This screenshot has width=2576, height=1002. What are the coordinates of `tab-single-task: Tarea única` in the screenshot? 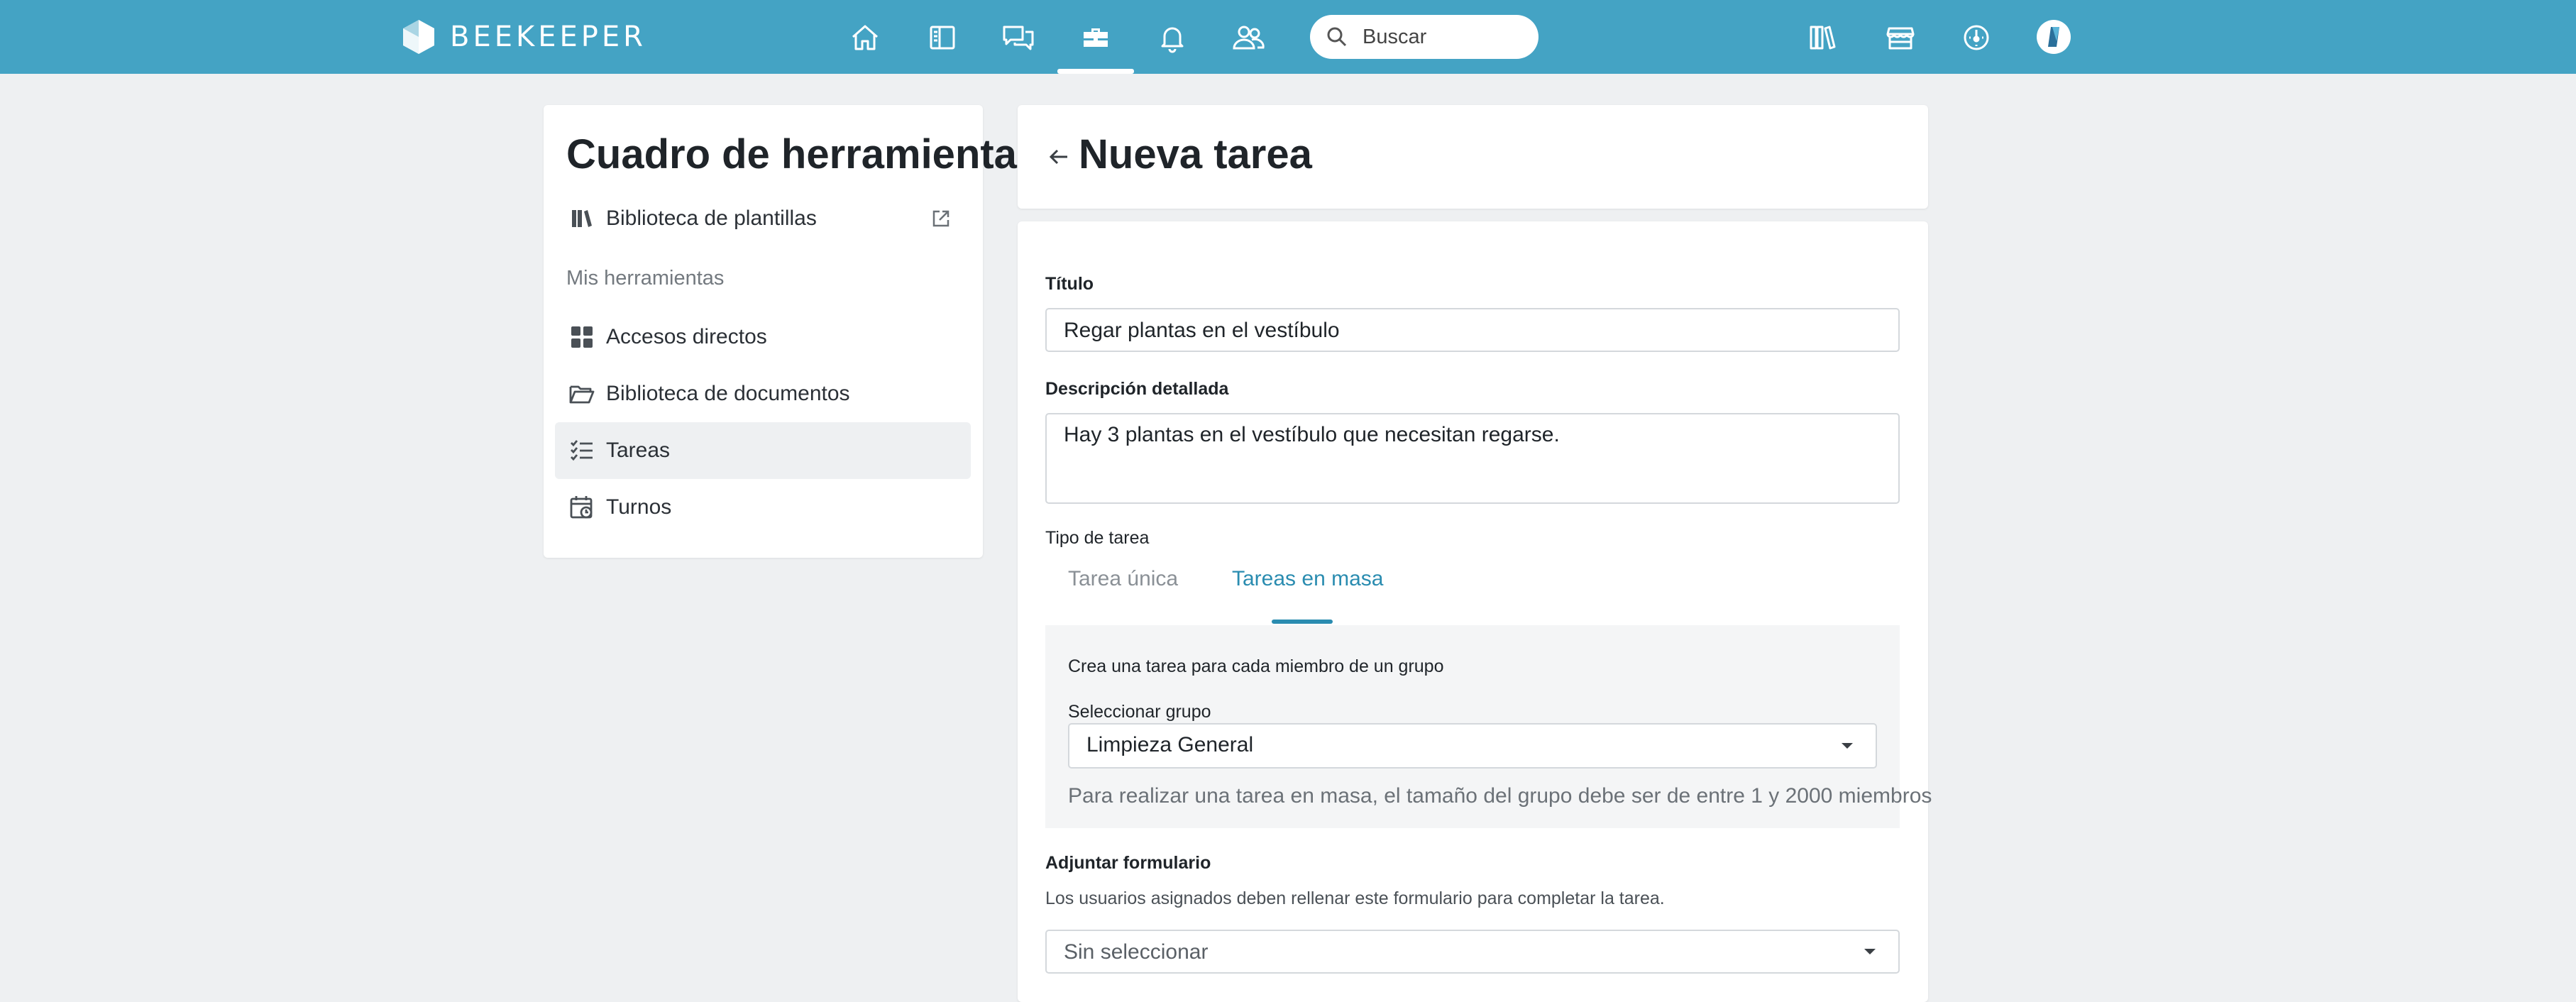 It's located at (1123, 579).